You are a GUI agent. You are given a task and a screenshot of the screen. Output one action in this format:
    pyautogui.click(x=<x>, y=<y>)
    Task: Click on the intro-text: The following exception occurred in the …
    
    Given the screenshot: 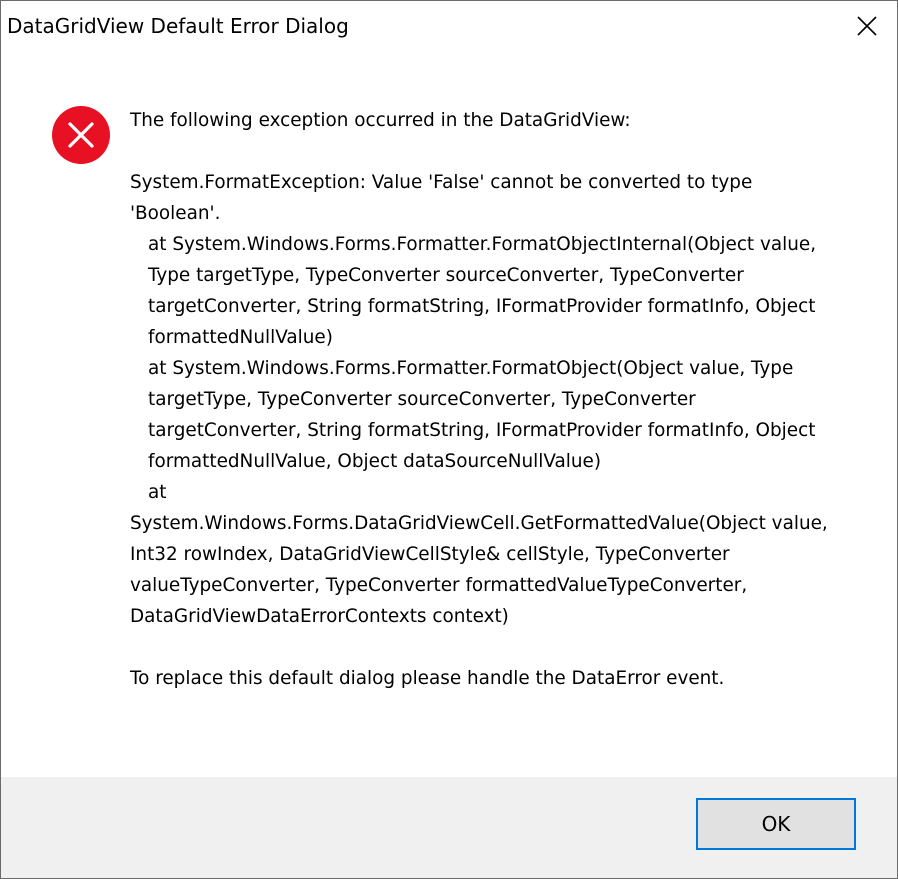 What is the action you would take?
    pyautogui.click(x=380, y=120)
    